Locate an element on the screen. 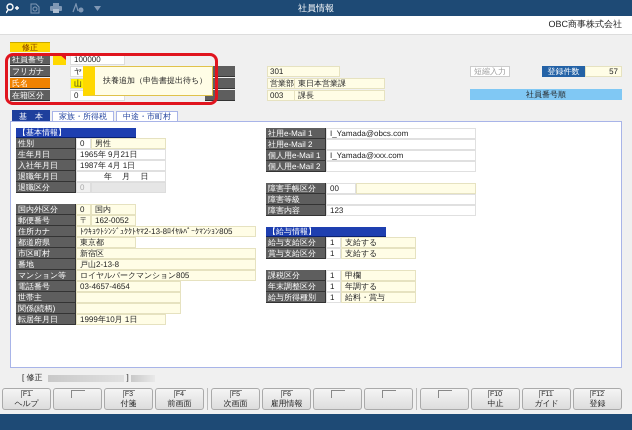 This screenshot has height=430, width=632. field-value: 営業部 is located at coordinates (281, 83).